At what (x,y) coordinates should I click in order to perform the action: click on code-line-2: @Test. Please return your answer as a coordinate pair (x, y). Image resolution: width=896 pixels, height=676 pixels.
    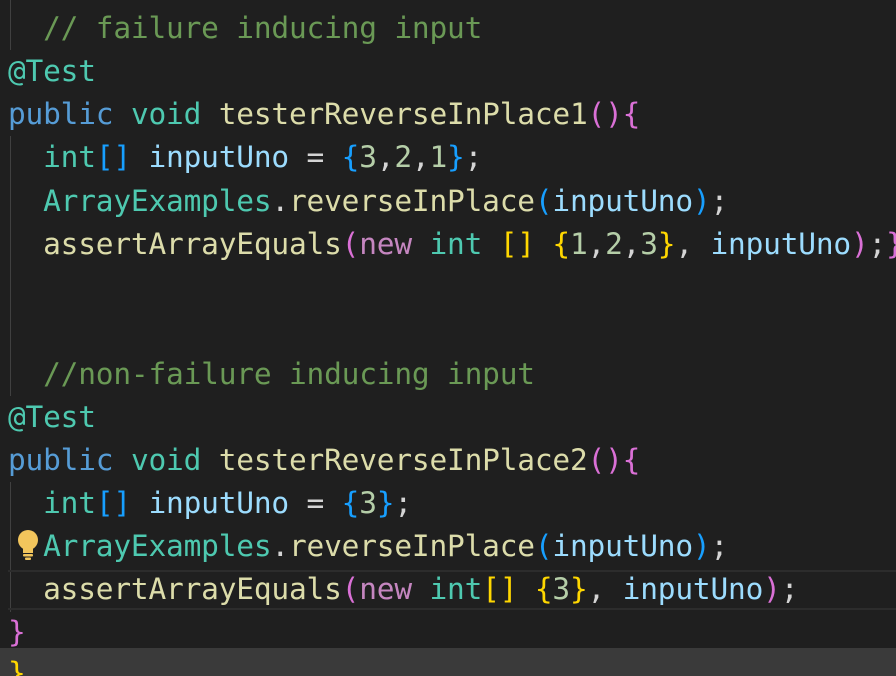
    Looking at the image, I should click on (52, 71).